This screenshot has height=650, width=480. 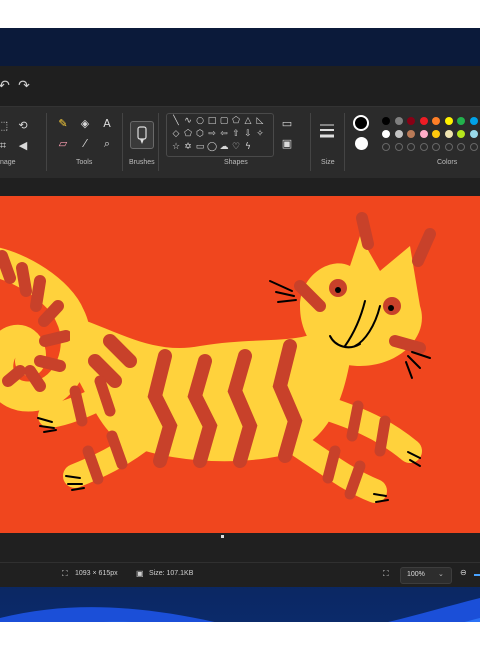 What do you see at coordinates (287, 124) in the screenshot?
I see `outline-icon: ▭` at bounding box center [287, 124].